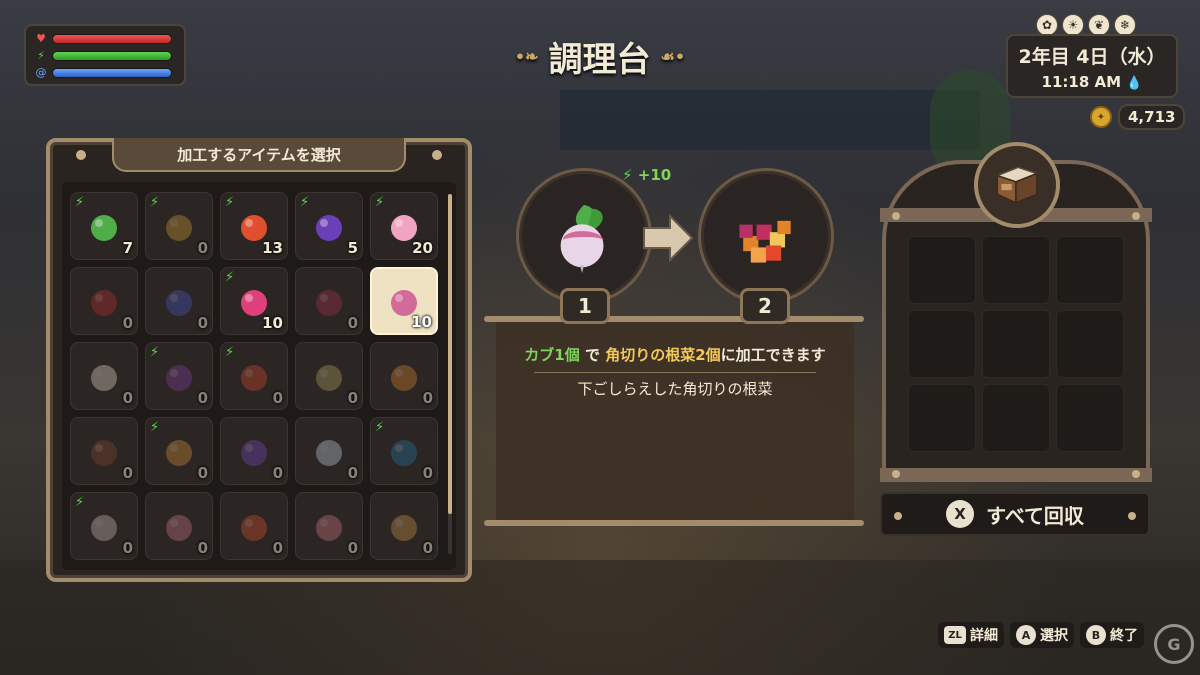 This screenshot has width=1200, height=675. I want to click on ornament-right-icon: ☙•, so click(673, 56).